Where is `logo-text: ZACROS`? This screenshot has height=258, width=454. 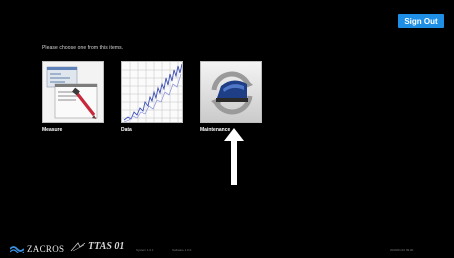 logo-text: ZACROS is located at coordinates (46, 249).